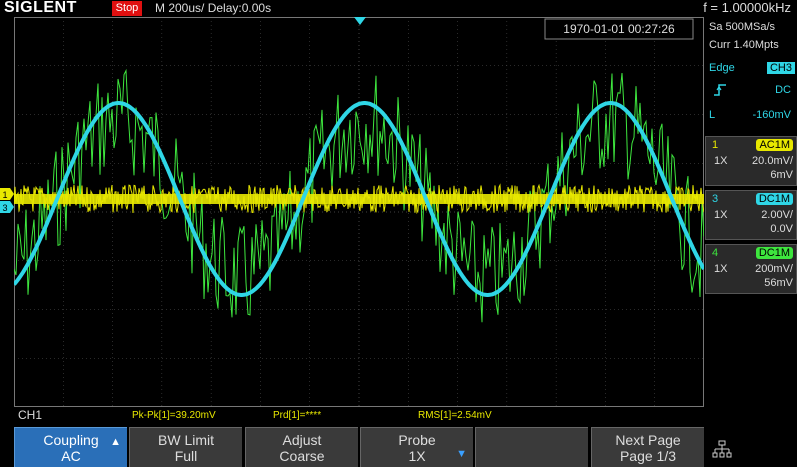 This screenshot has width=797, height=467. What do you see at coordinates (70, 447) in the screenshot?
I see `softkey-coupling: Coupling AC ▲` at bounding box center [70, 447].